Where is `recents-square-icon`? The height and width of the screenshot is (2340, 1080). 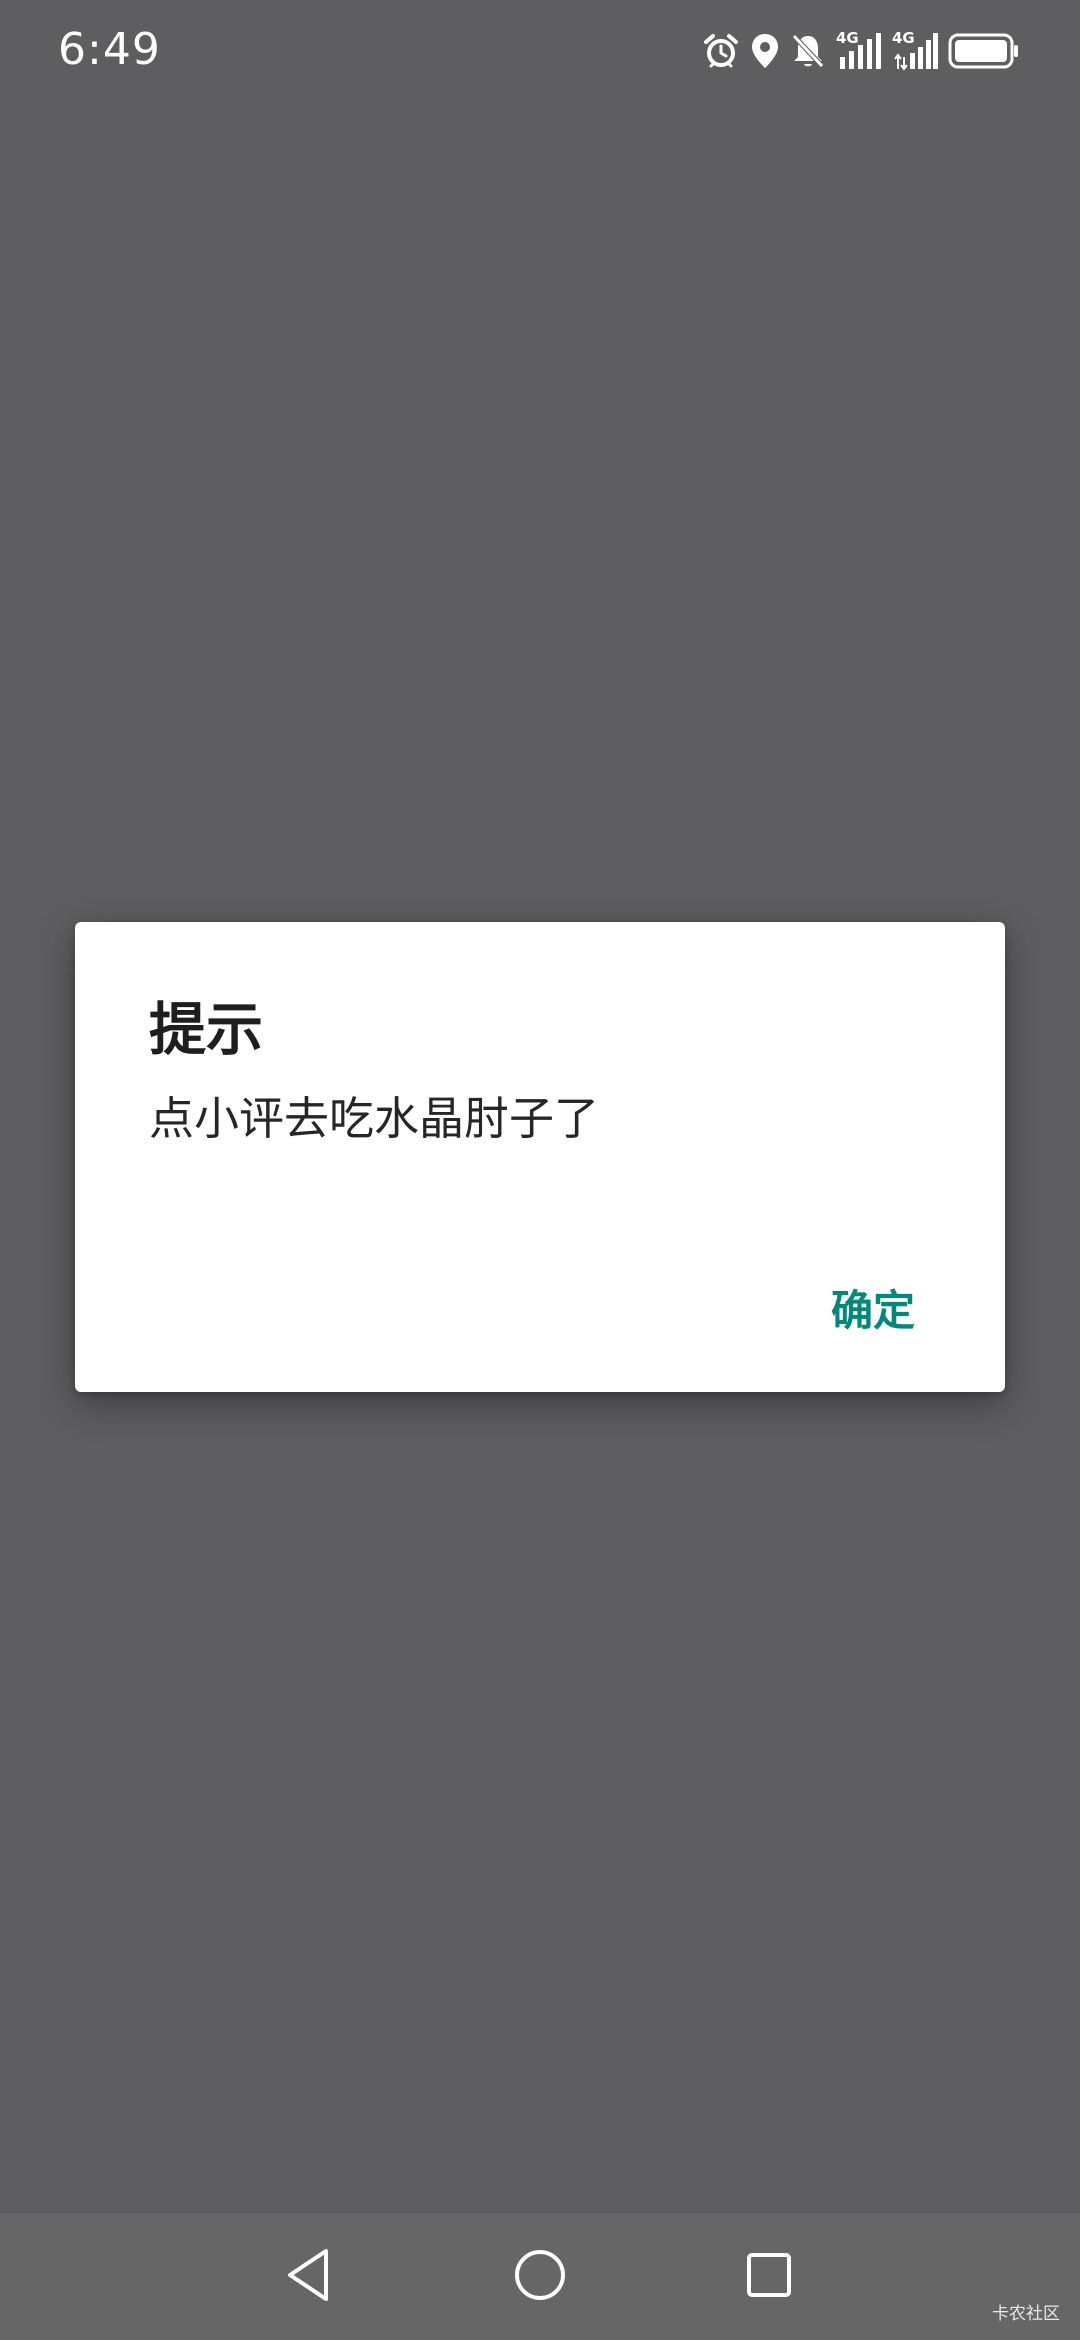 recents-square-icon is located at coordinates (769, 2277).